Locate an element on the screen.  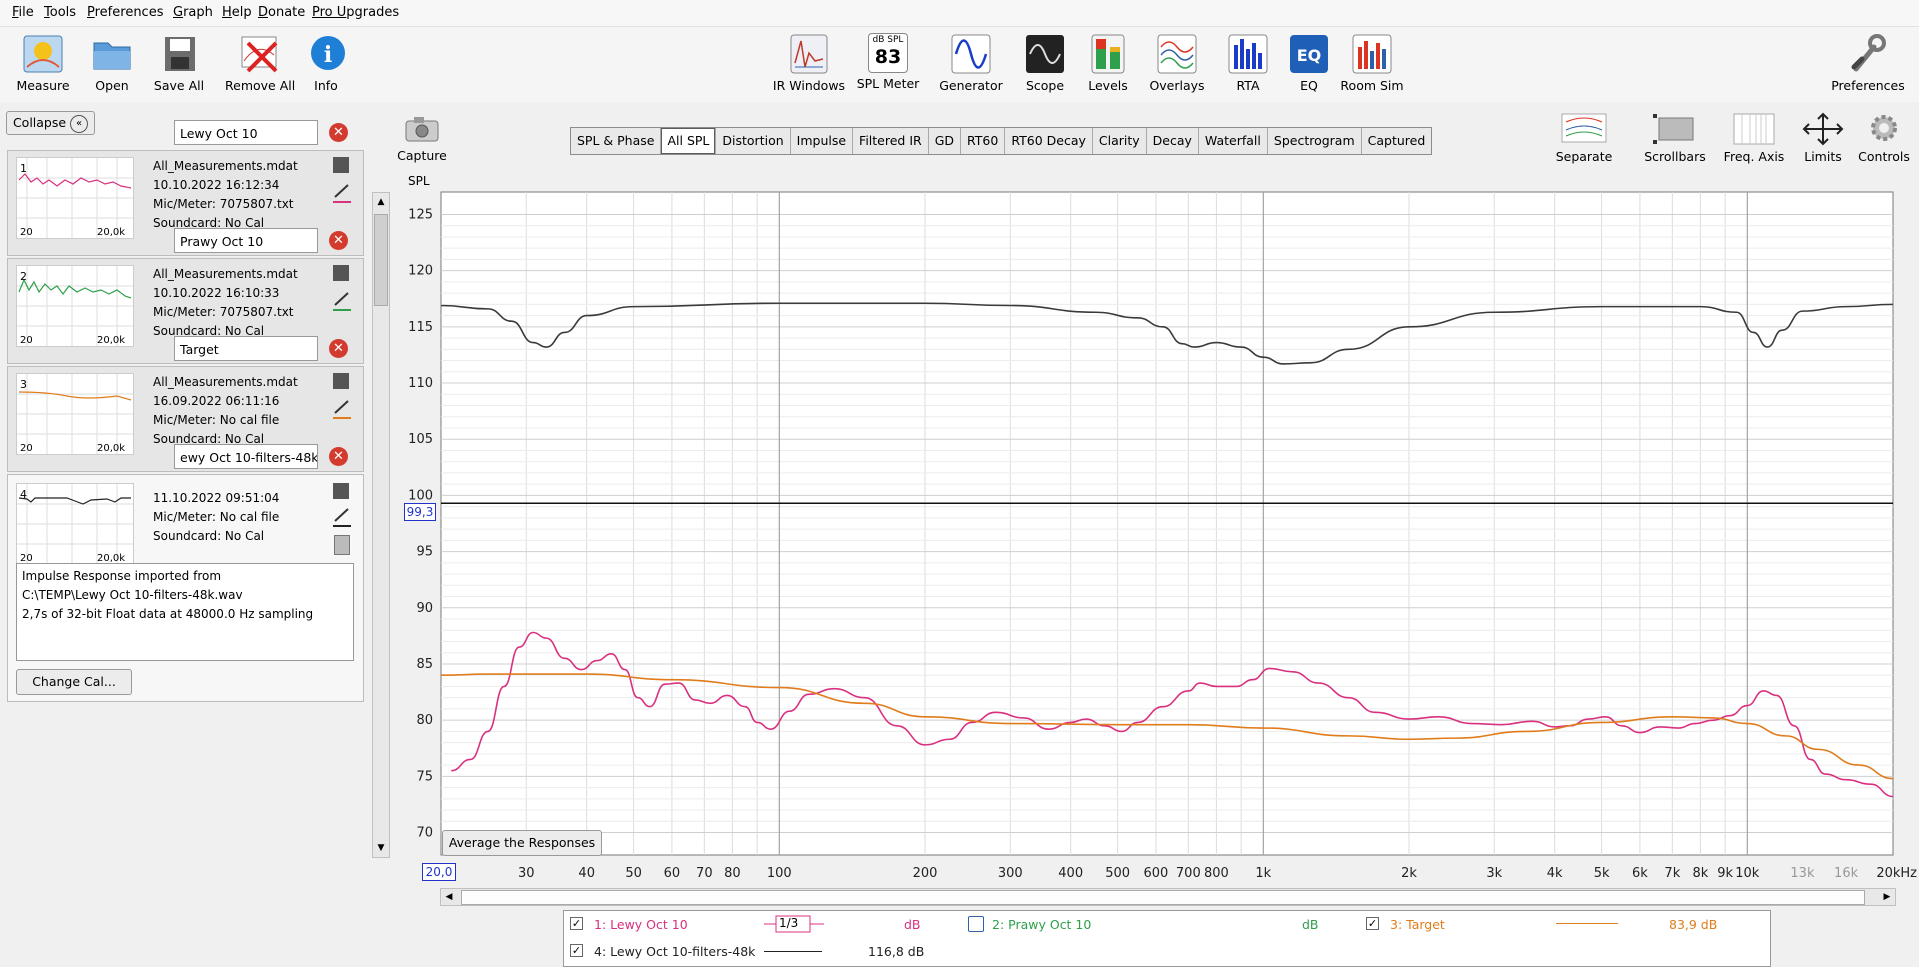
tab-spectrogram: Spectrogram is located at coordinates (1315, 141).